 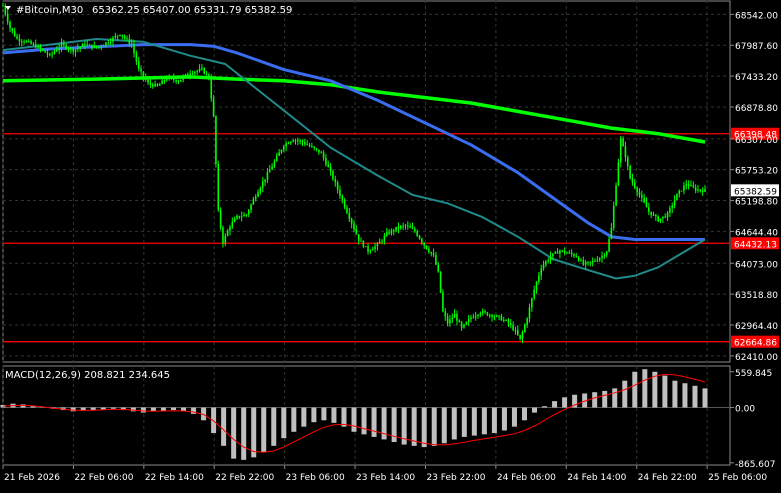 I want to click on time-tick-label: 23 Feb 14:00, so click(x=385, y=478).